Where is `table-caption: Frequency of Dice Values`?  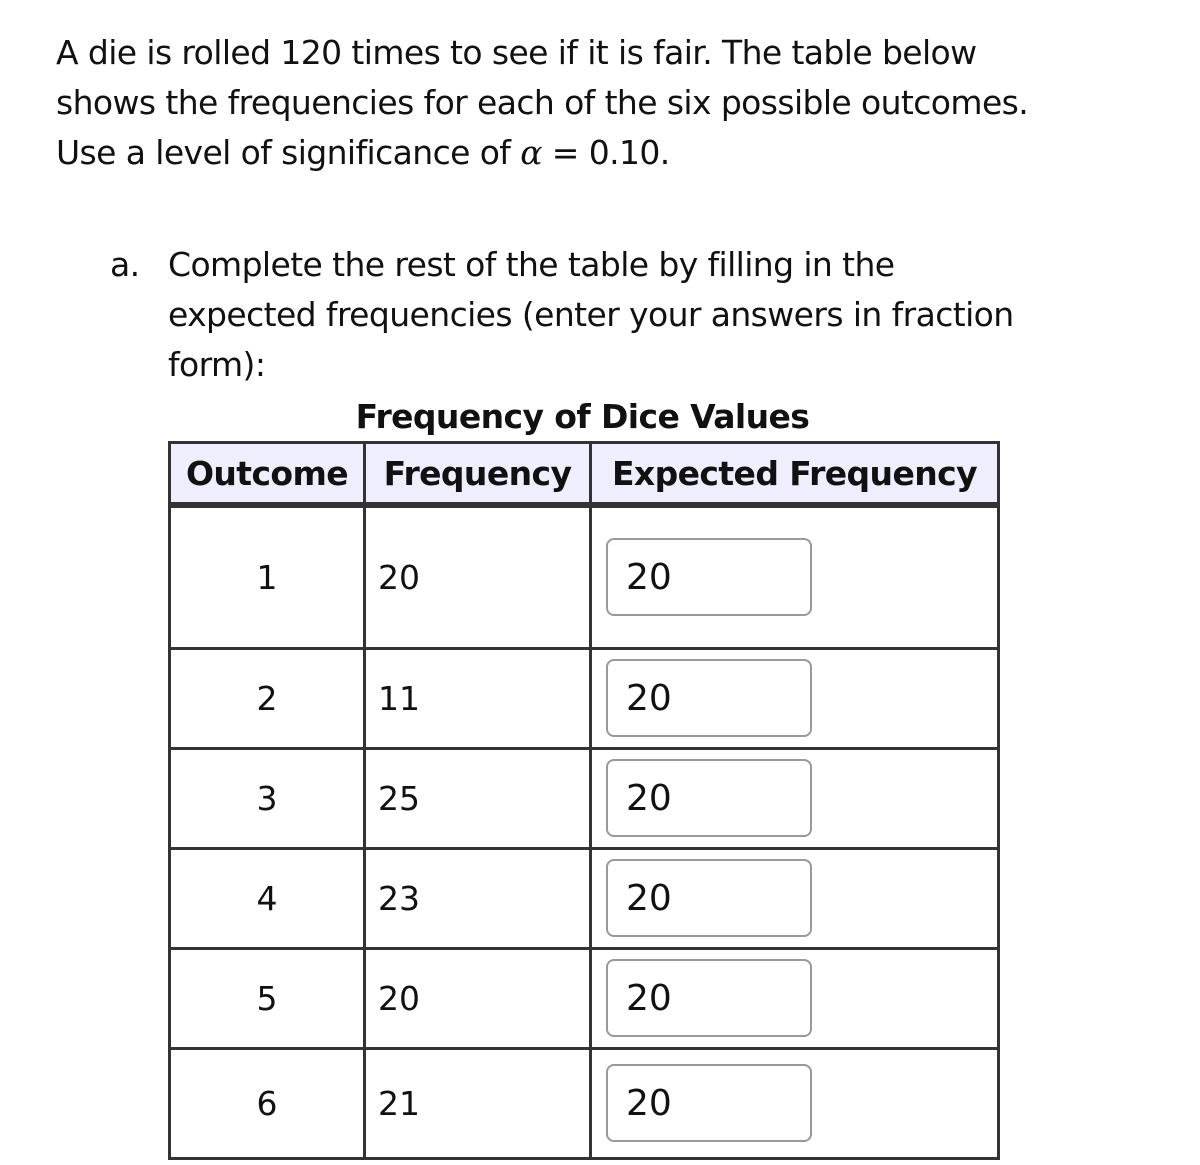 table-caption: Frequency of Dice Values is located at coordinates (582, 416).